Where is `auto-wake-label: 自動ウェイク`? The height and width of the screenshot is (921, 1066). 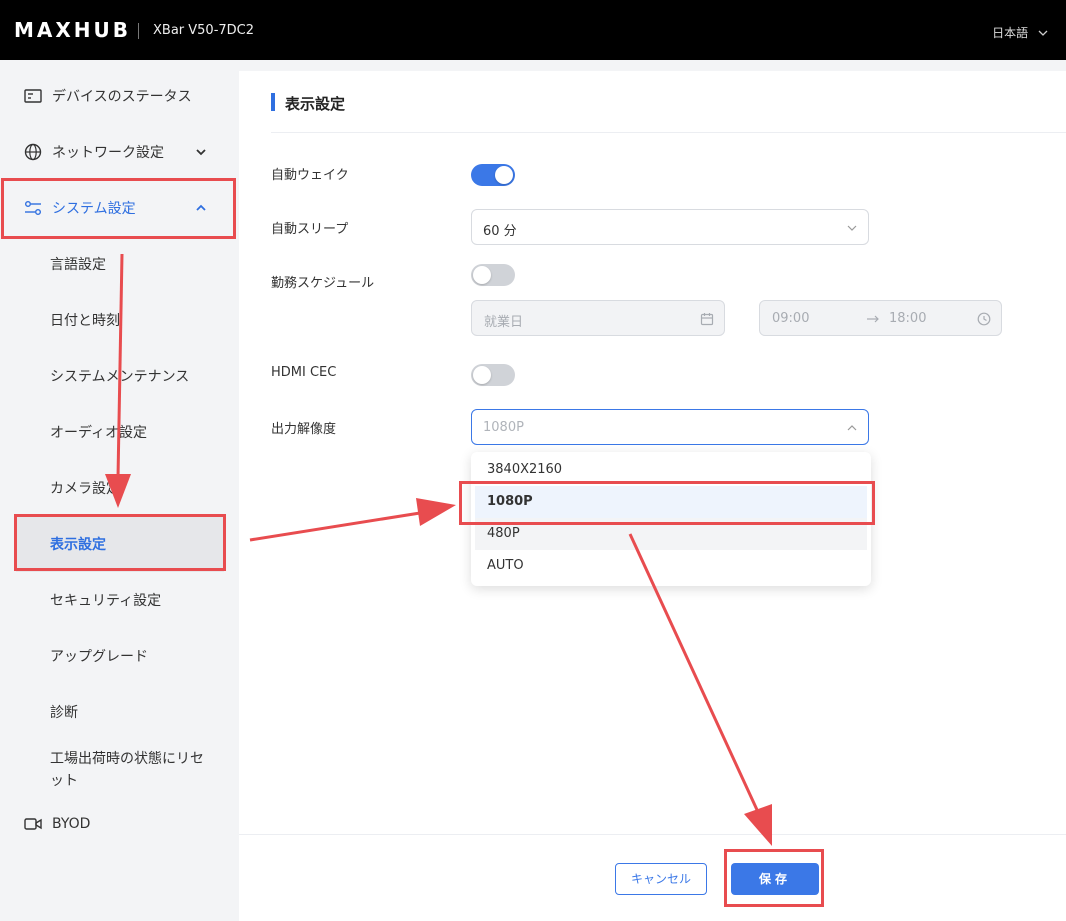
auto-wake-label: 自動ウェイク is located at coordinates (310, 175).